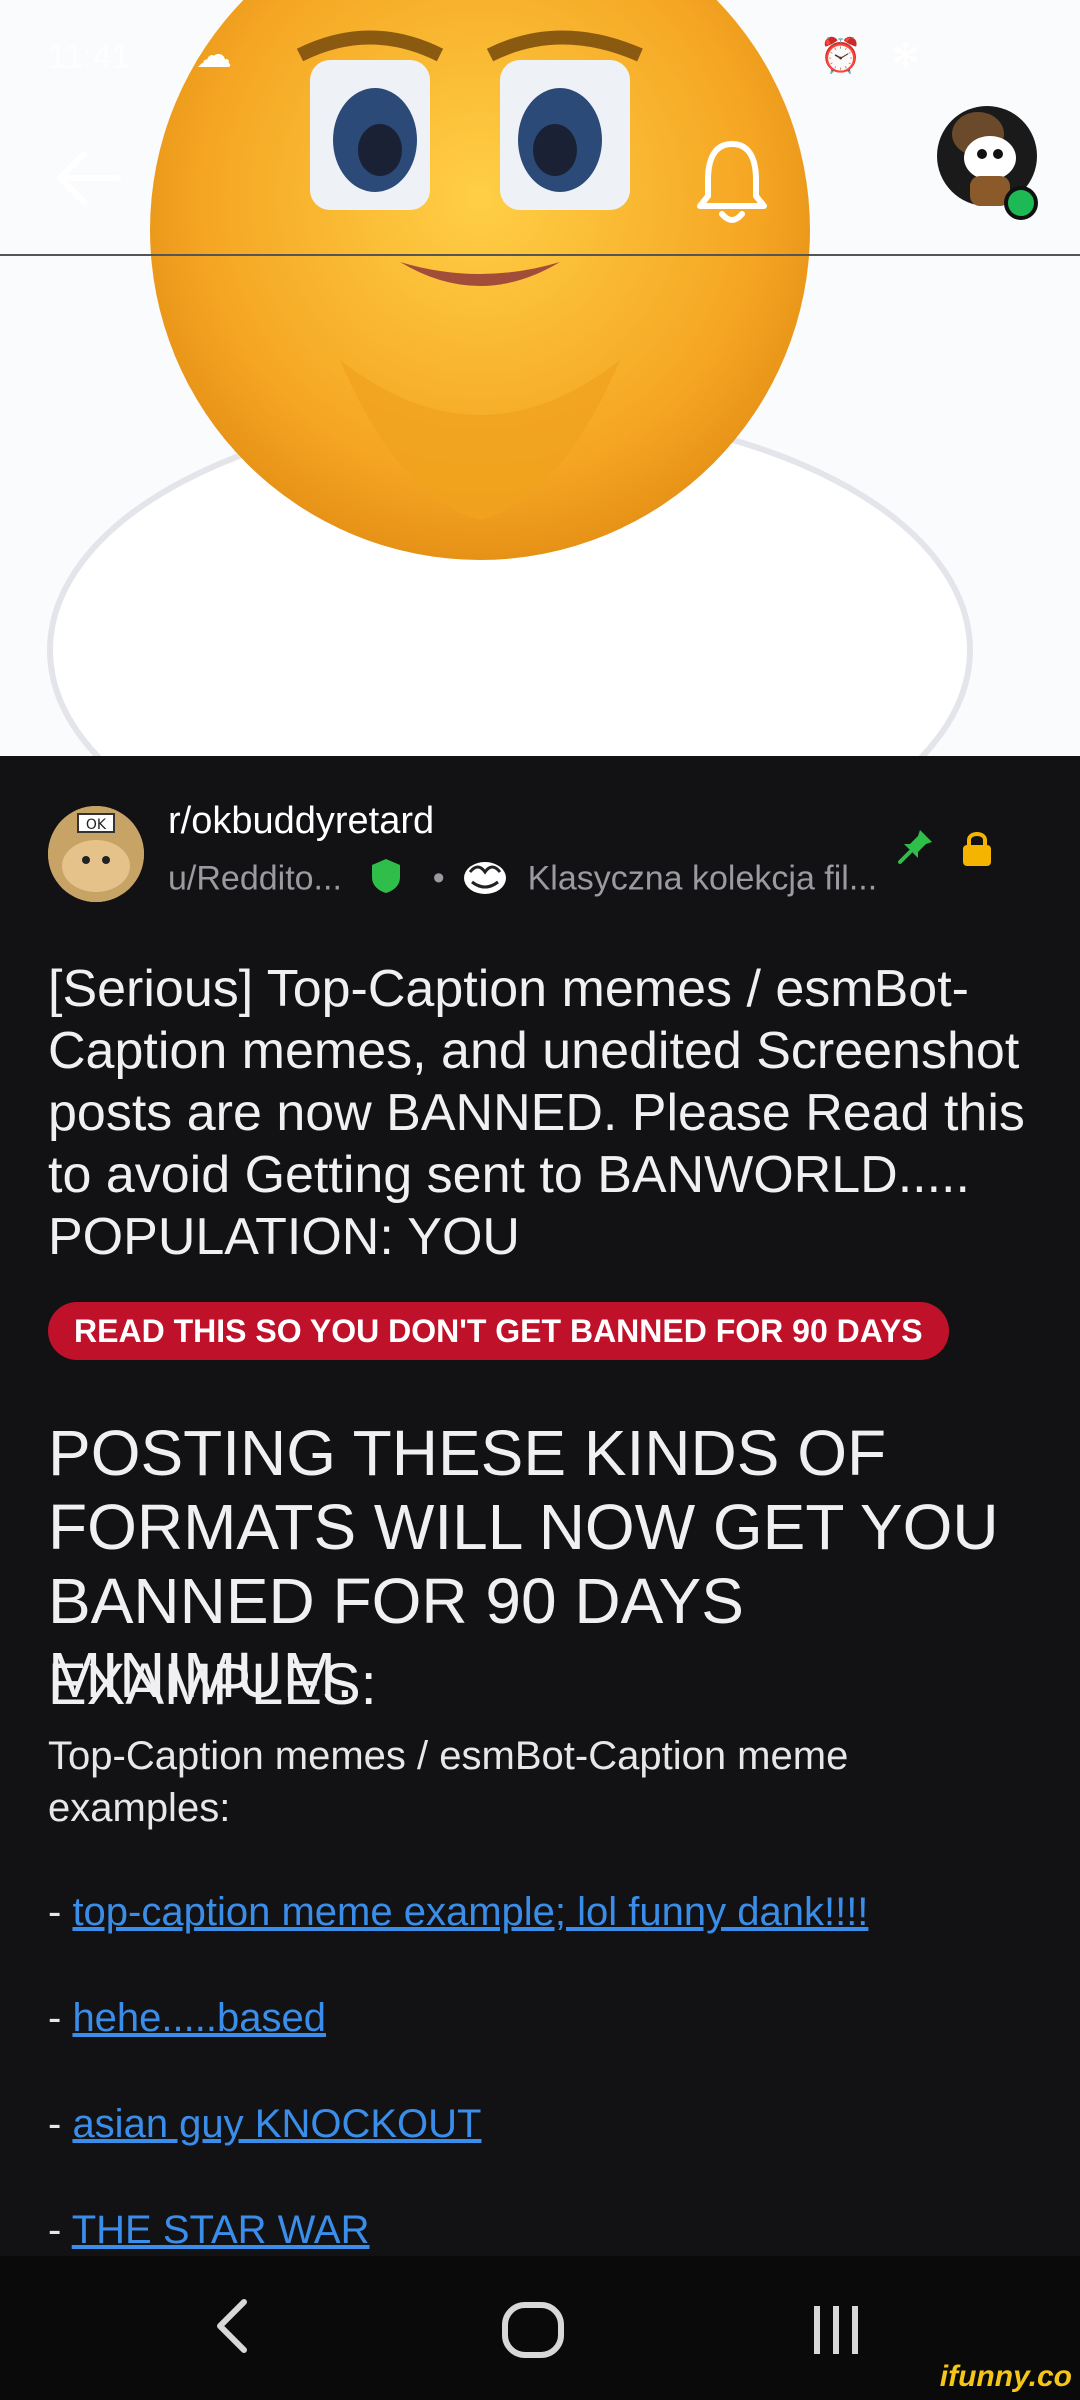  Describe the element at coordinates (732, 182) in the screenshot. I see `bell-icon` at that location.